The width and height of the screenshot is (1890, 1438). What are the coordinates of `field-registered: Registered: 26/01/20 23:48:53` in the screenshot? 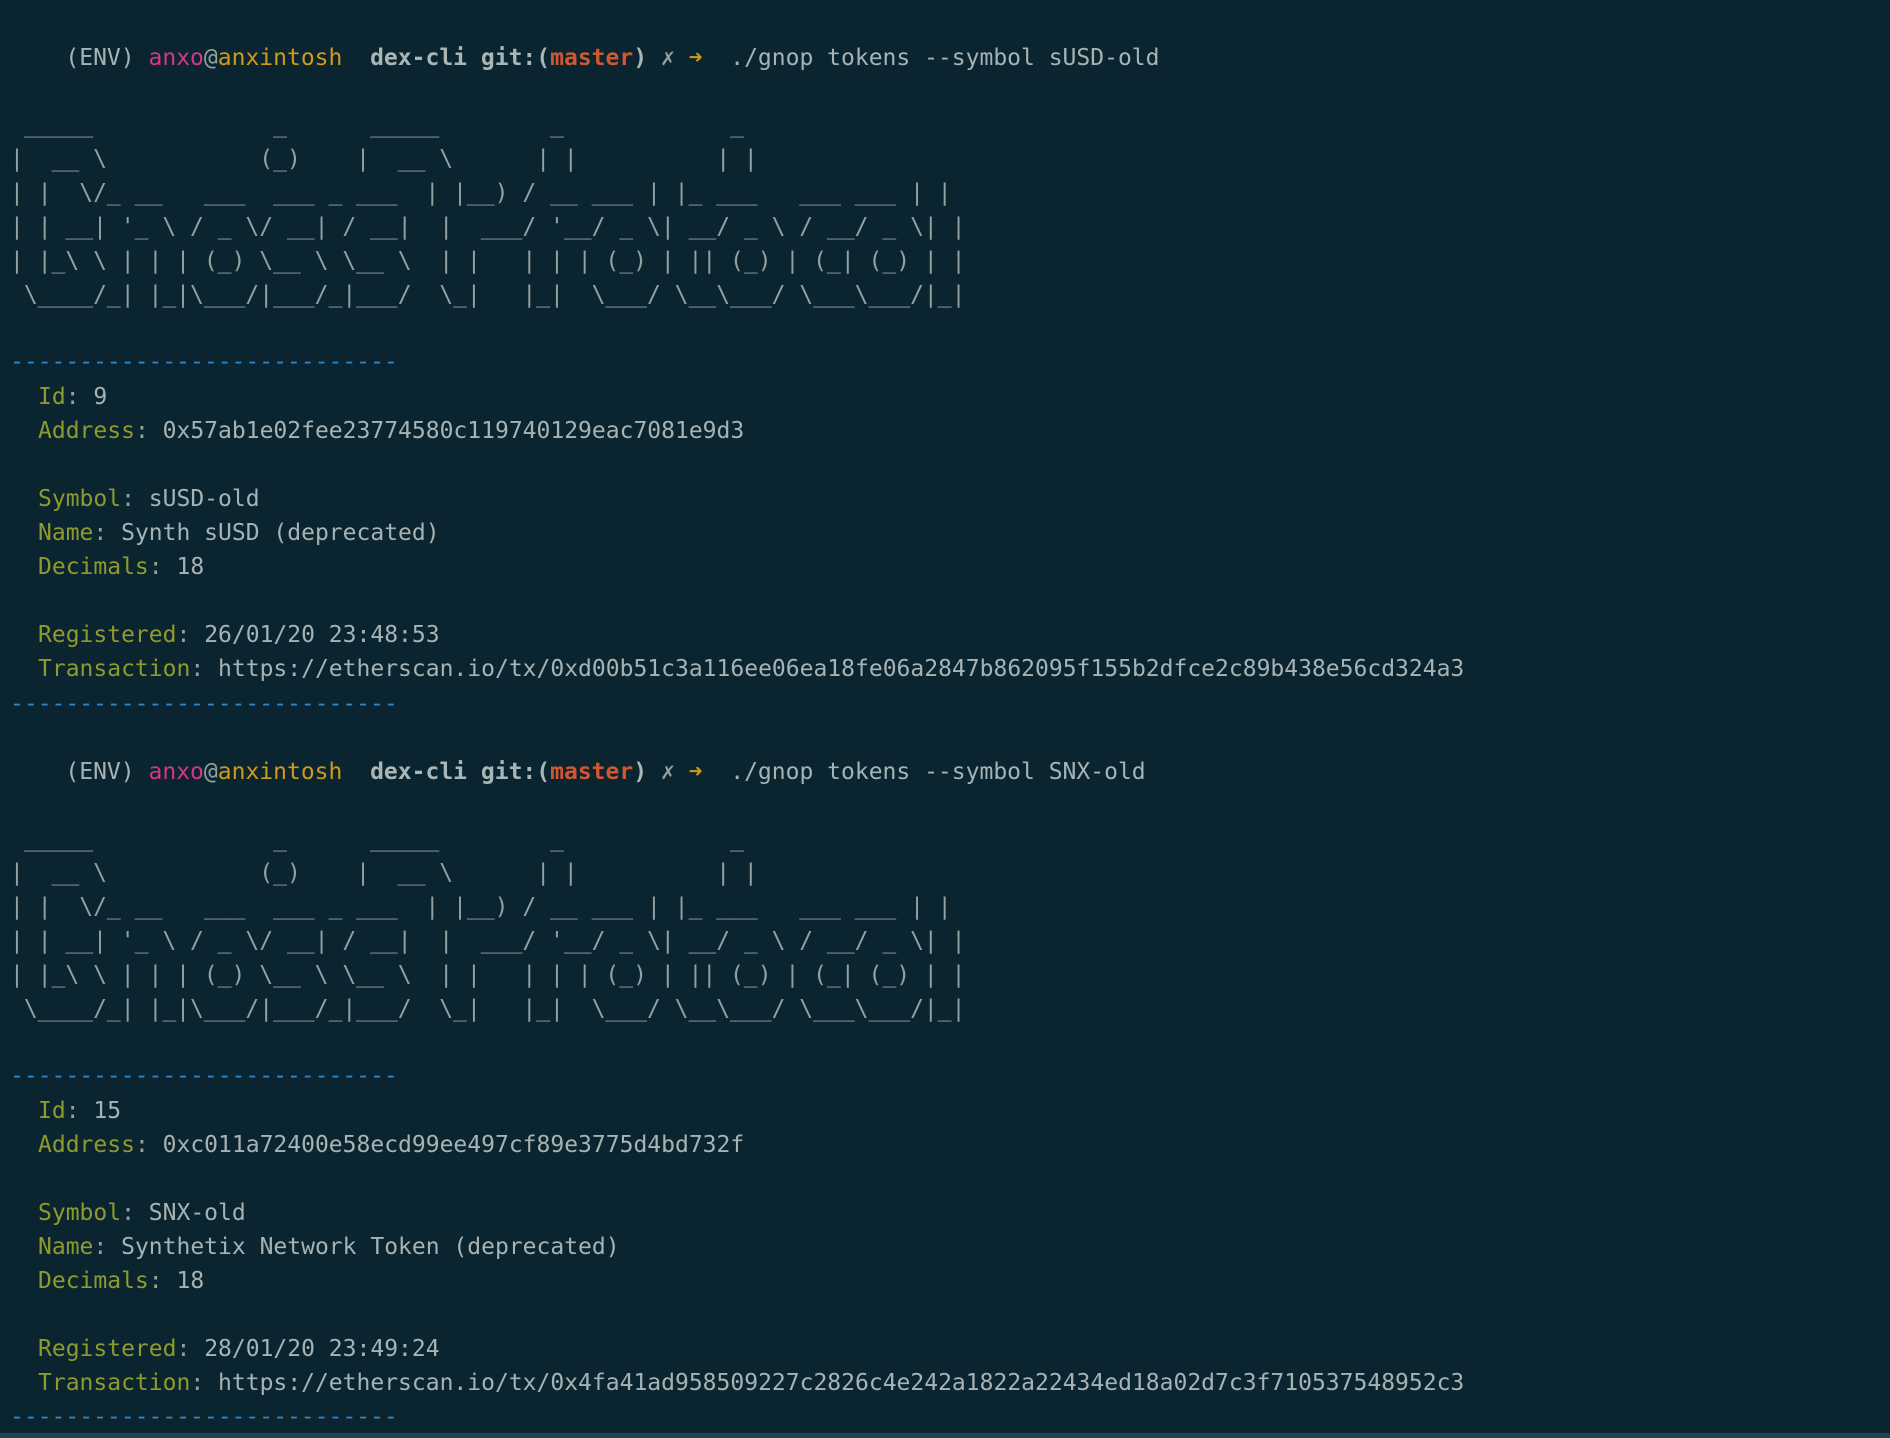 It's located at (239, 635).